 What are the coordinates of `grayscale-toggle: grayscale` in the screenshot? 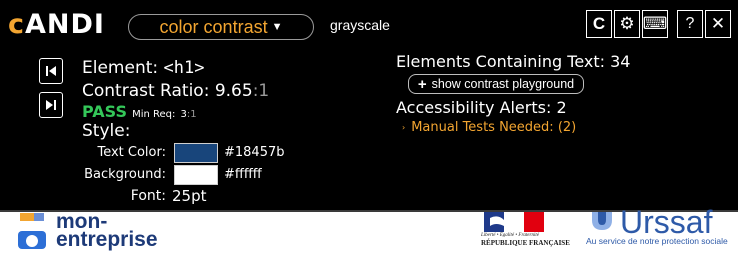 It's located at (360, 25).